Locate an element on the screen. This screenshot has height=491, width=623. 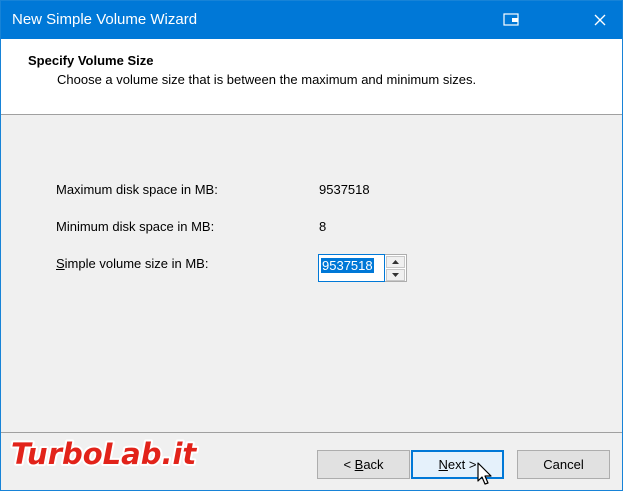
back-button-text: ack is located at coordinates (373, 464).